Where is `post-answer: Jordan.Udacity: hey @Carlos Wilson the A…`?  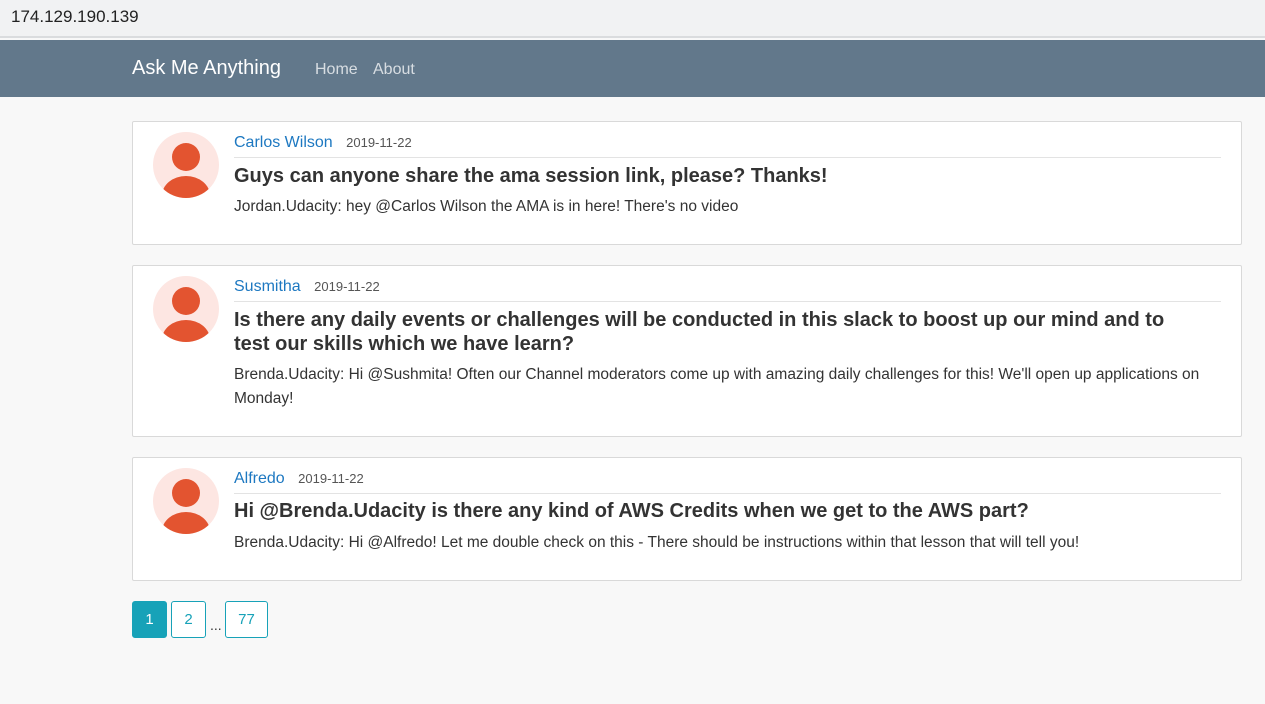
post-answer: Jordan.Udacity: hey @Carlos Wilson the A… is located at coordinates (486, 206).